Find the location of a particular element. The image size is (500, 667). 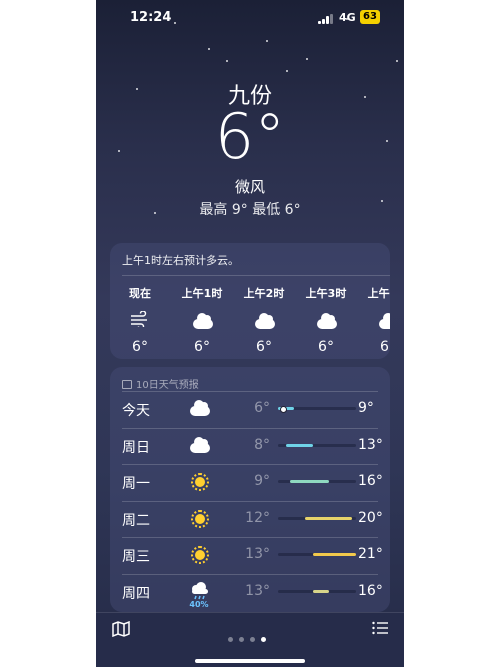

current-temperature: 6° is located at coordinates (250, 136).